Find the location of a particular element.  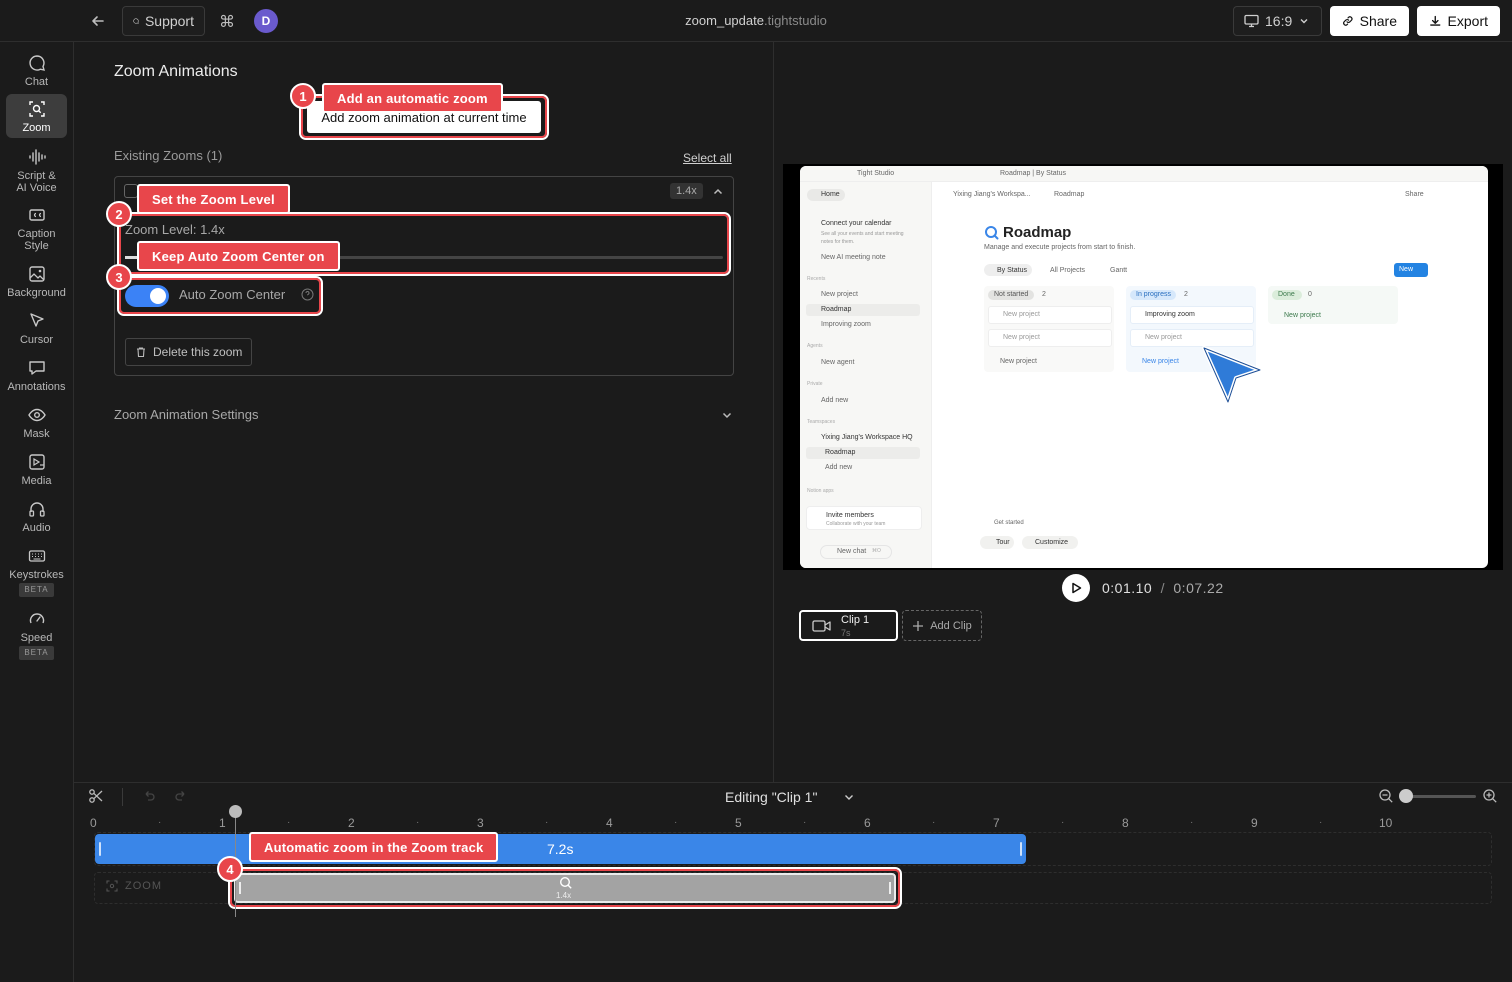

clip-duration: 7.2s is located at coordinates (560, 849).